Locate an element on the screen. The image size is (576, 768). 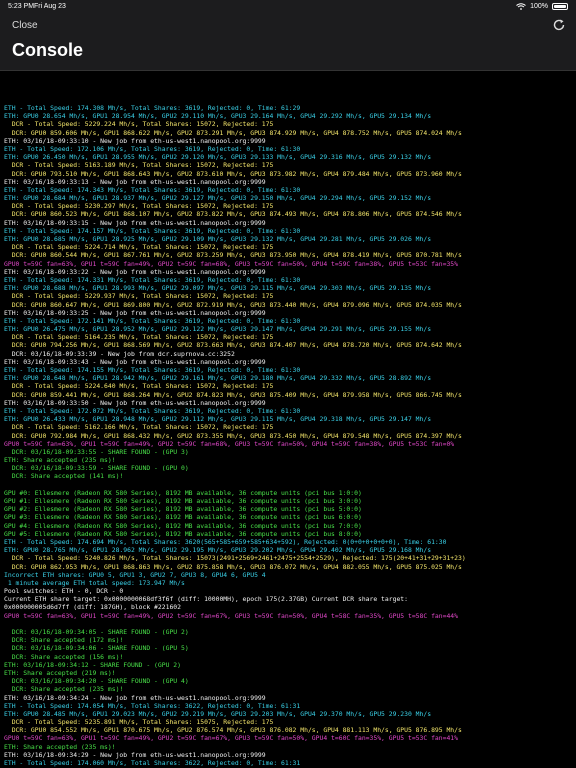
console-line: Pool switches: ETH - 0, DCR - 0 is located at coordinates (64, 591).